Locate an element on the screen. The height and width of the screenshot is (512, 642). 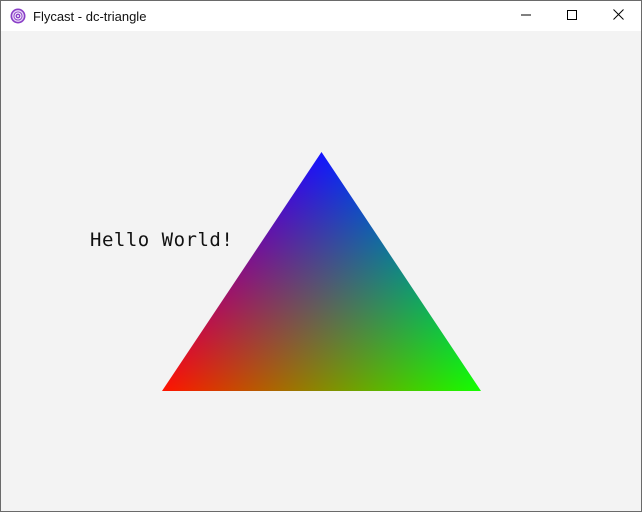
window-title: Flycast - dc-triangle is located at coordinates (90, 16).